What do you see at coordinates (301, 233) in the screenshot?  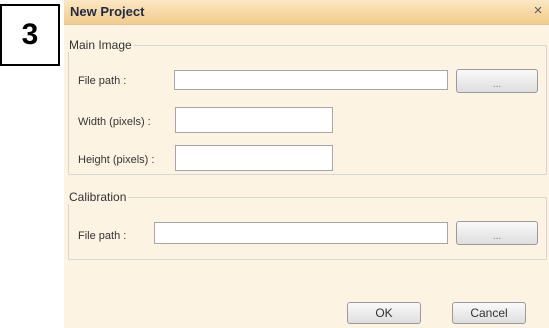 I see `calibration-file-path-input` at bounding box center [301, 233].